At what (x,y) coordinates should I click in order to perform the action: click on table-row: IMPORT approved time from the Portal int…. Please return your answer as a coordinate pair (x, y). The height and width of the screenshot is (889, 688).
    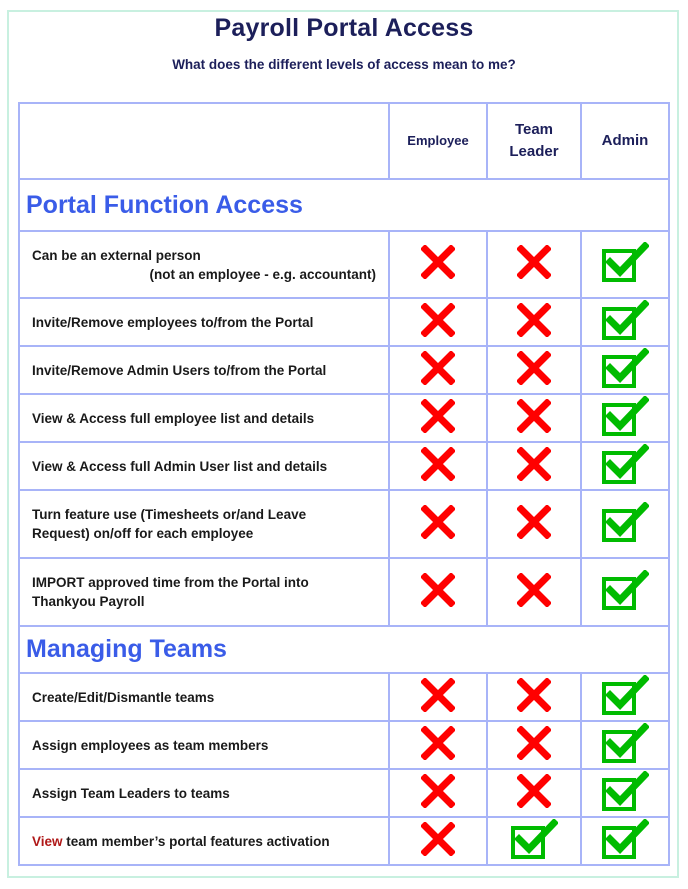
    Looking at the image, I should click on (344, 592).